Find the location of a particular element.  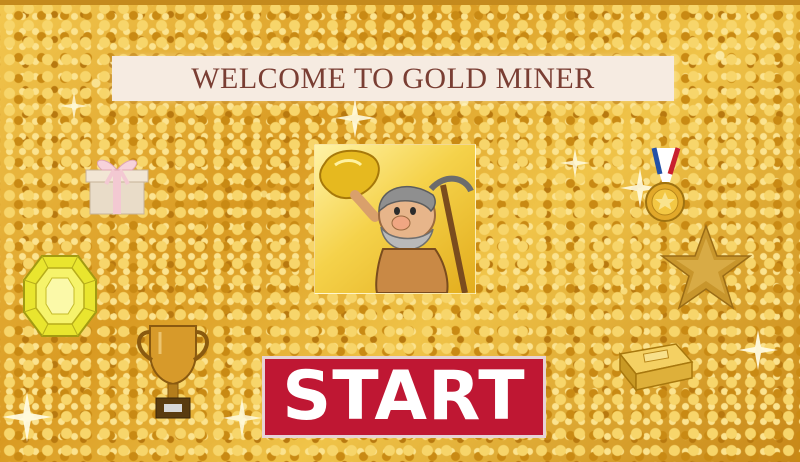

gold-bar-icon is located at coordinates (656, 368).